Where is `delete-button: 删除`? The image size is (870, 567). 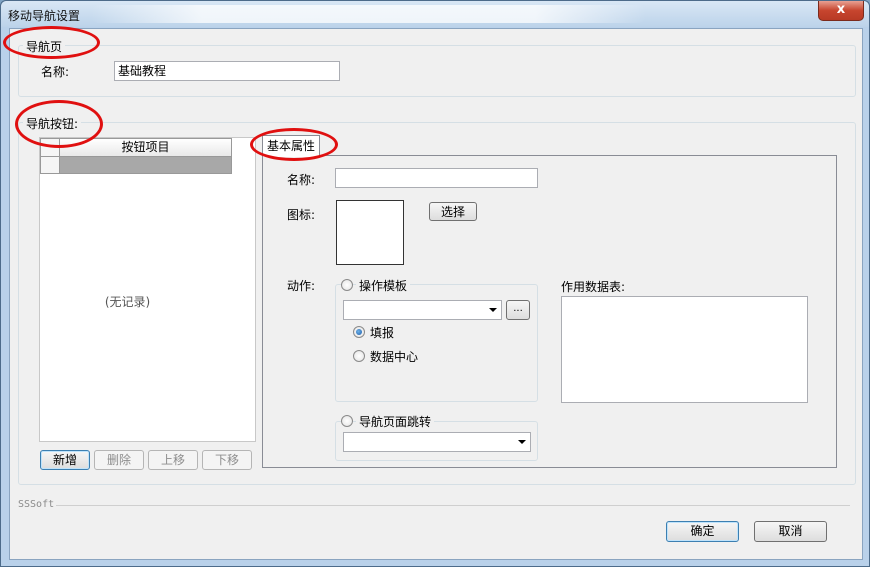 delete-button: 删除 is located at coordinates (119, 460).